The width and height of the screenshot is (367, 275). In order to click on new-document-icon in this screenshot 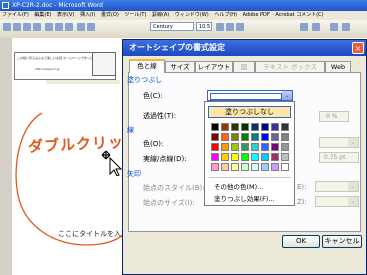, I will do `click(7, 27)`.